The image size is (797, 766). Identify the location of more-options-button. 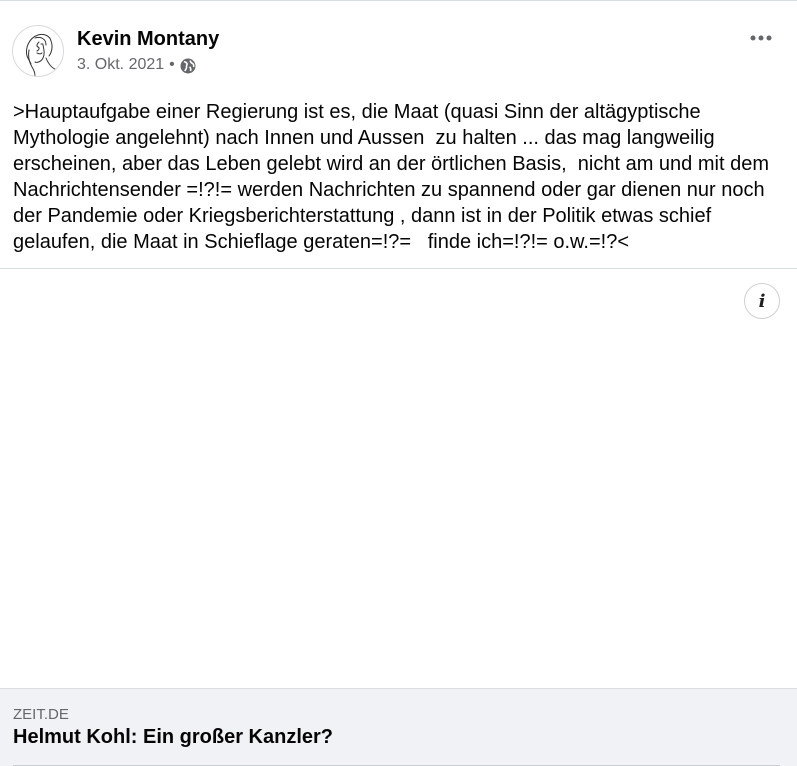
(761, 38).